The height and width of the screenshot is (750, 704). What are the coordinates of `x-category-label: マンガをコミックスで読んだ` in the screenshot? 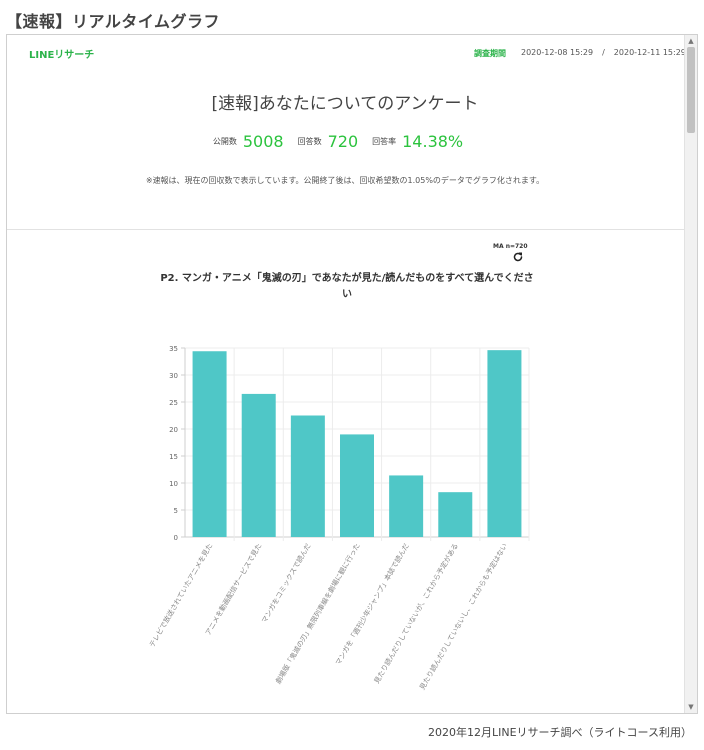 It's located at (285, 583).